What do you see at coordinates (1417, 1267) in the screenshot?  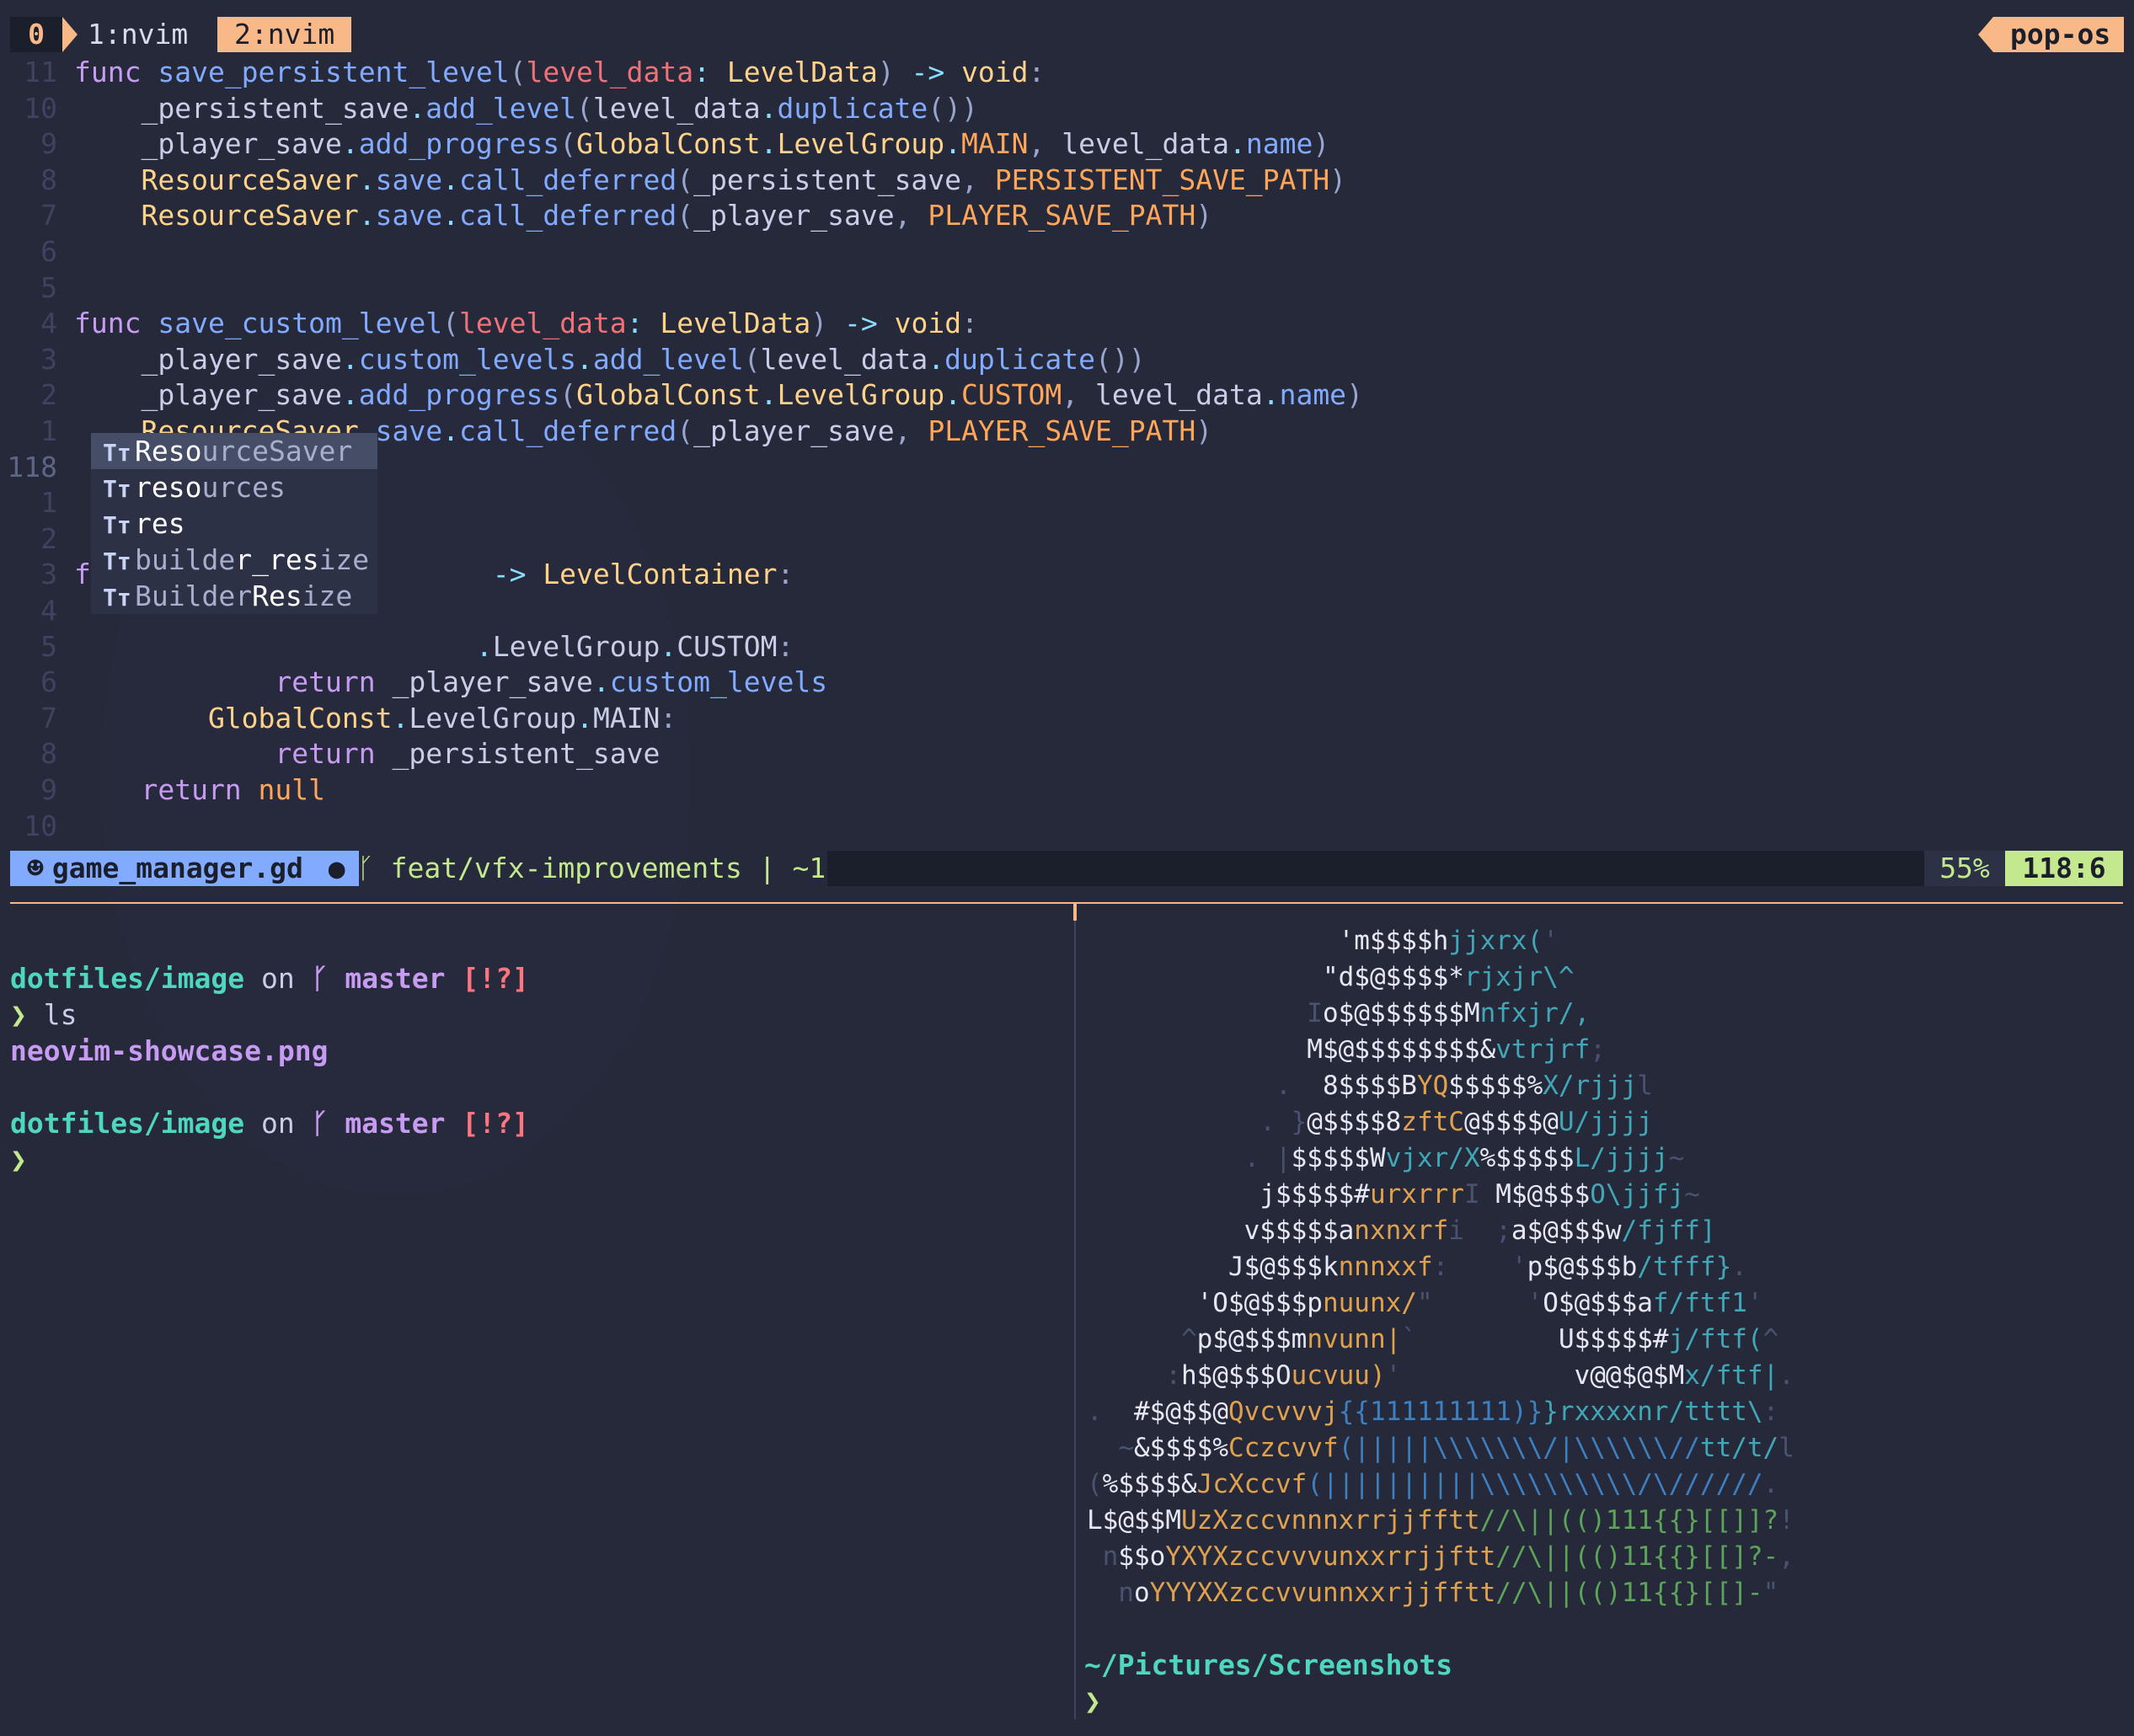 I see `ascii-art-line: J$@$$$knnnxxf: 'p$@$$$b/tfff}.` at bounding box center [1417, 1267].